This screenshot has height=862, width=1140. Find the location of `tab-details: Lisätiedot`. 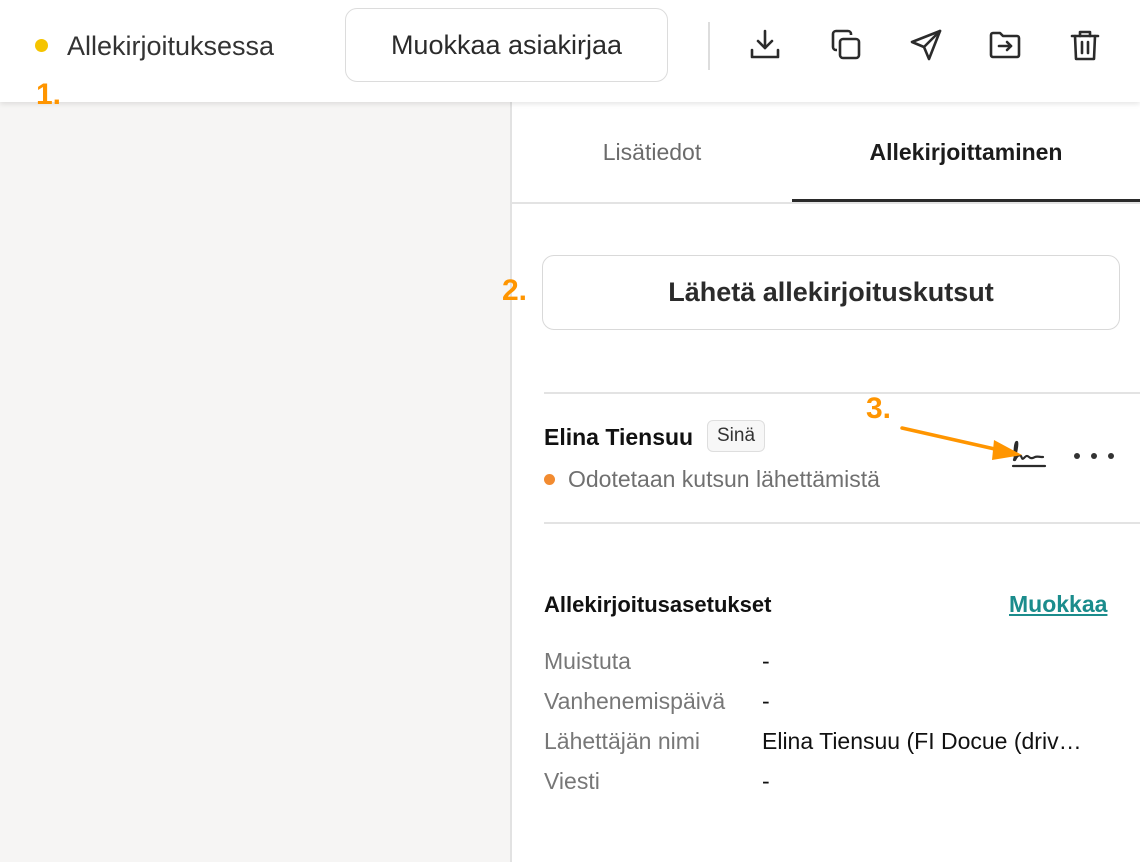

tab-details: Lisätiedot is located at coordinates (652, 152).